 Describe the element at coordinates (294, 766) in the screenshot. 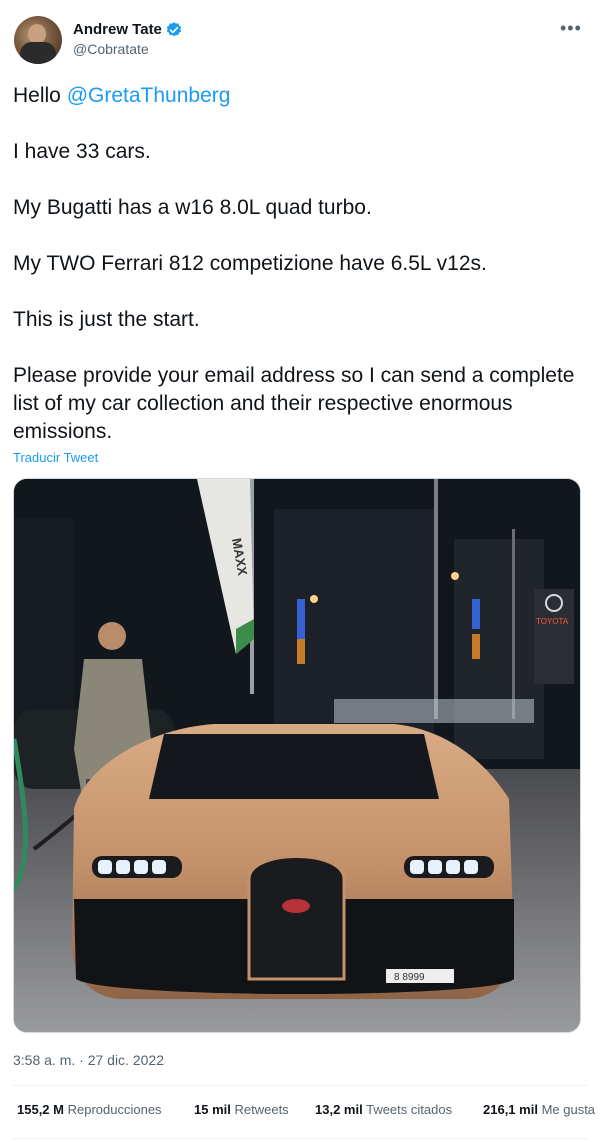

I see `windshield` at that location.